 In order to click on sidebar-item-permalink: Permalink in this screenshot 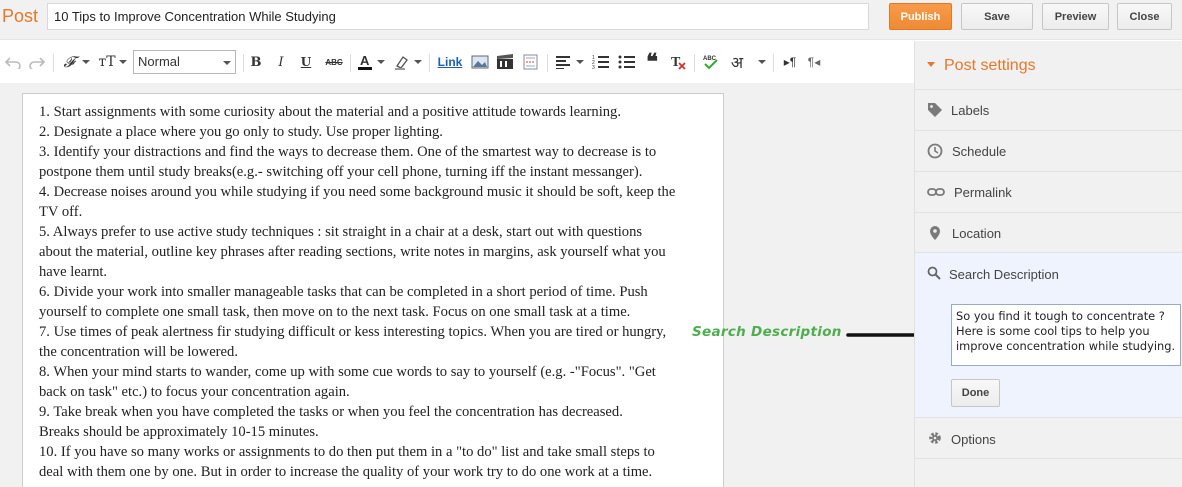, I will do `click(1048, 191)`.